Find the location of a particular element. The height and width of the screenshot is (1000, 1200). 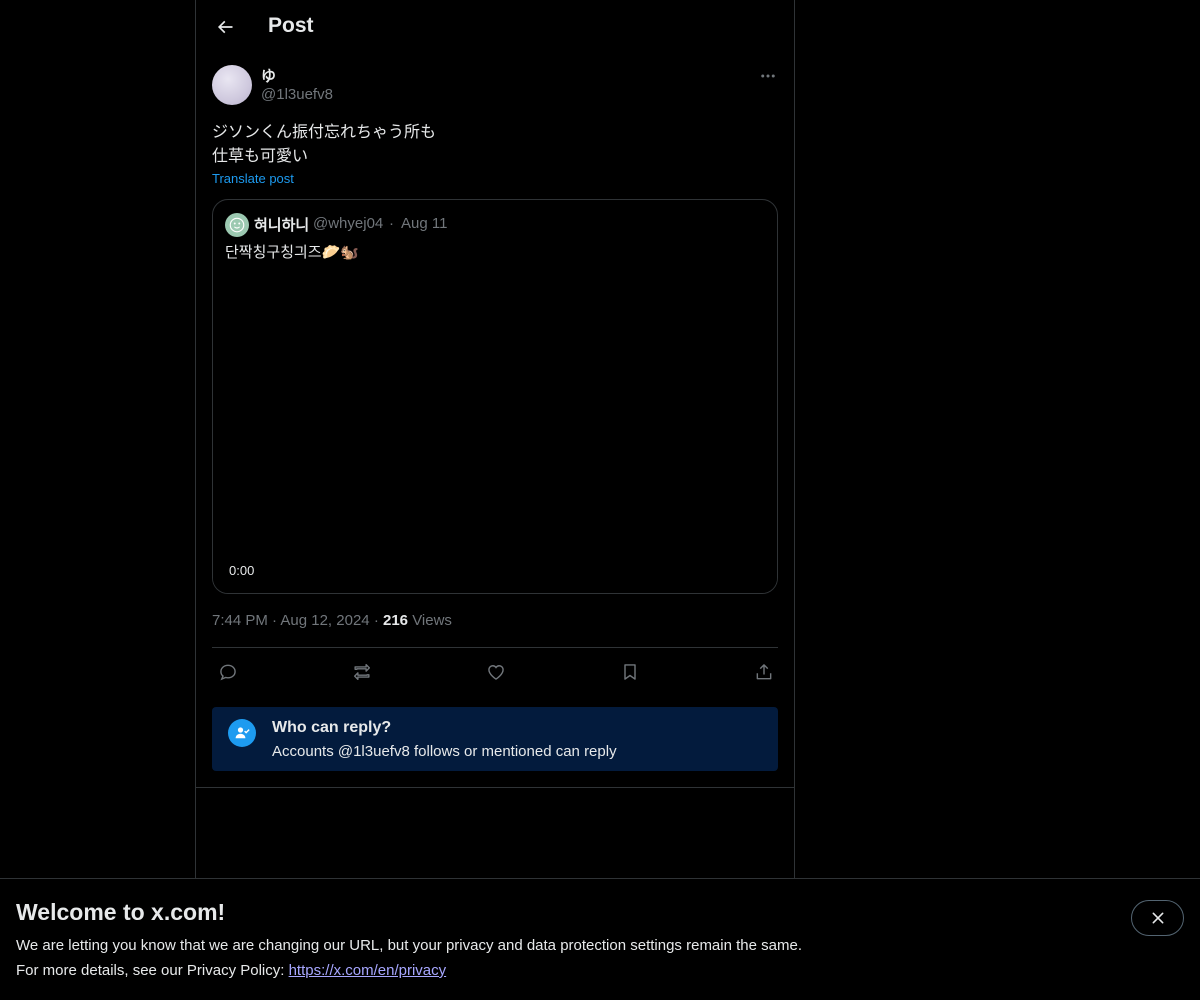

close-banner-button is located at coordinates (1157, 918).